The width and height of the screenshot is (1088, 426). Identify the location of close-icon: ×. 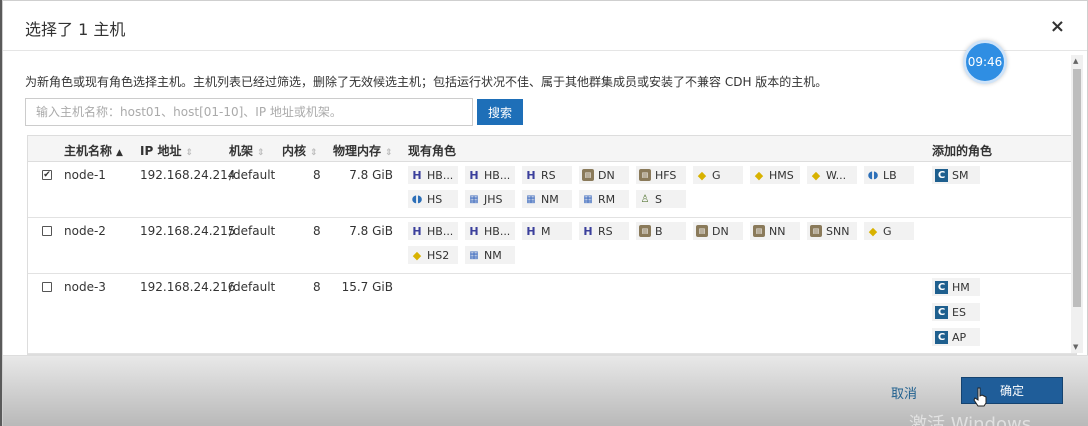
(1057, 26).